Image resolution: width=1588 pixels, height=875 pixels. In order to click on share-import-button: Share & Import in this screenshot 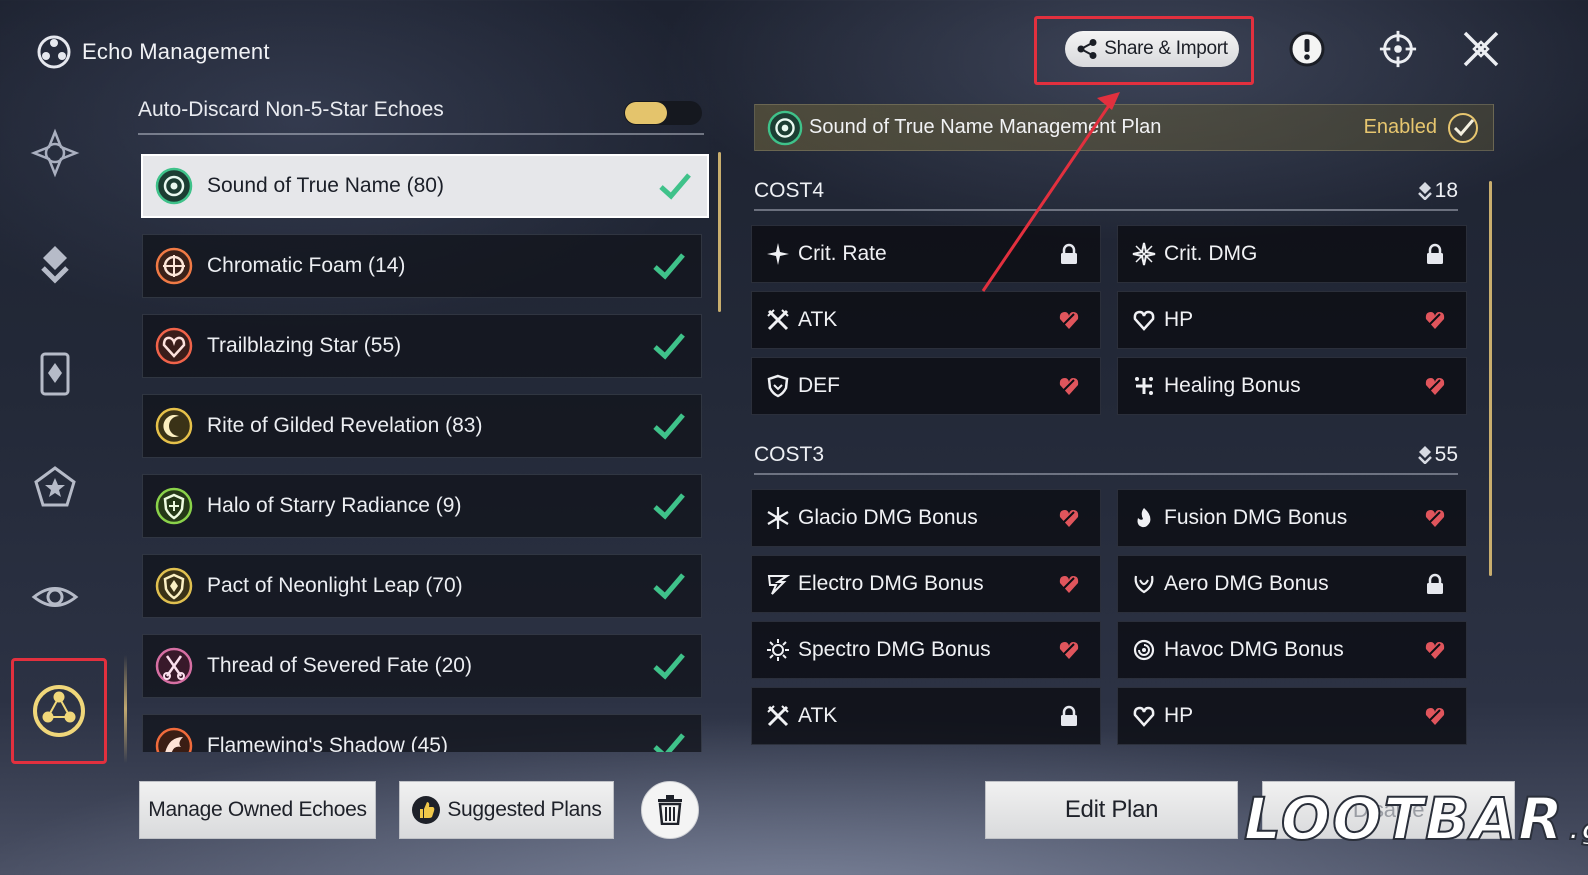, I will do `click(1152, 49)`.